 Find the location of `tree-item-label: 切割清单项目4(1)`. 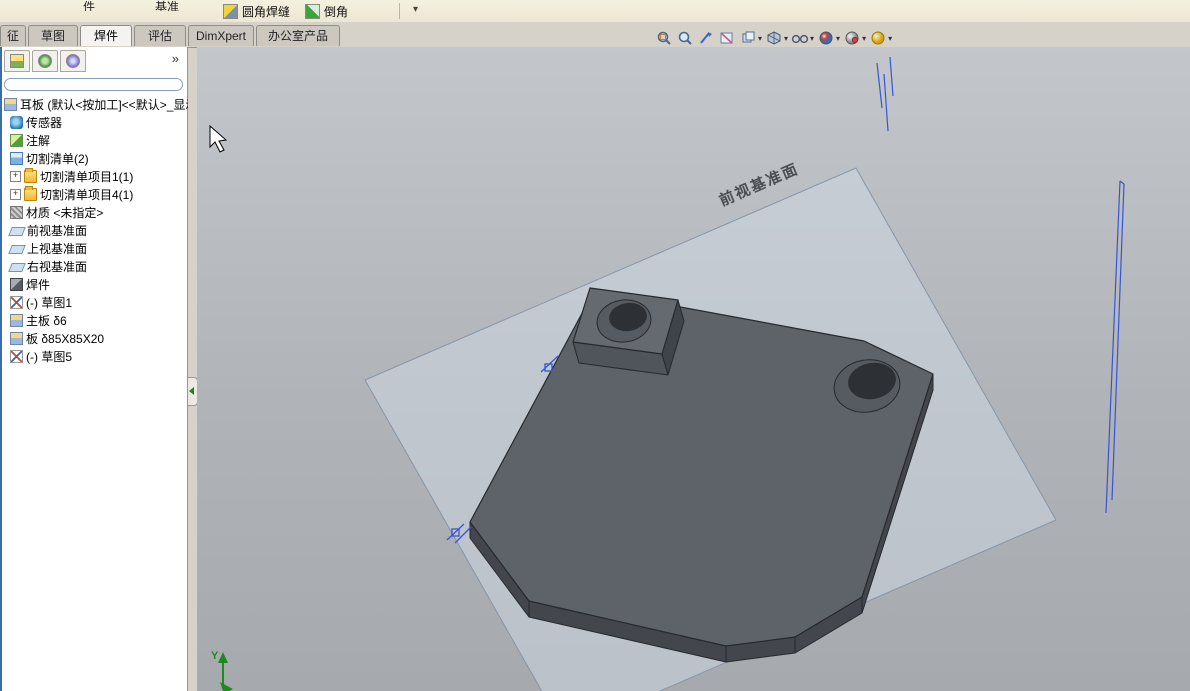

tree-item-label: 切割清单项目4(1) is located at coordinates (87, 194).